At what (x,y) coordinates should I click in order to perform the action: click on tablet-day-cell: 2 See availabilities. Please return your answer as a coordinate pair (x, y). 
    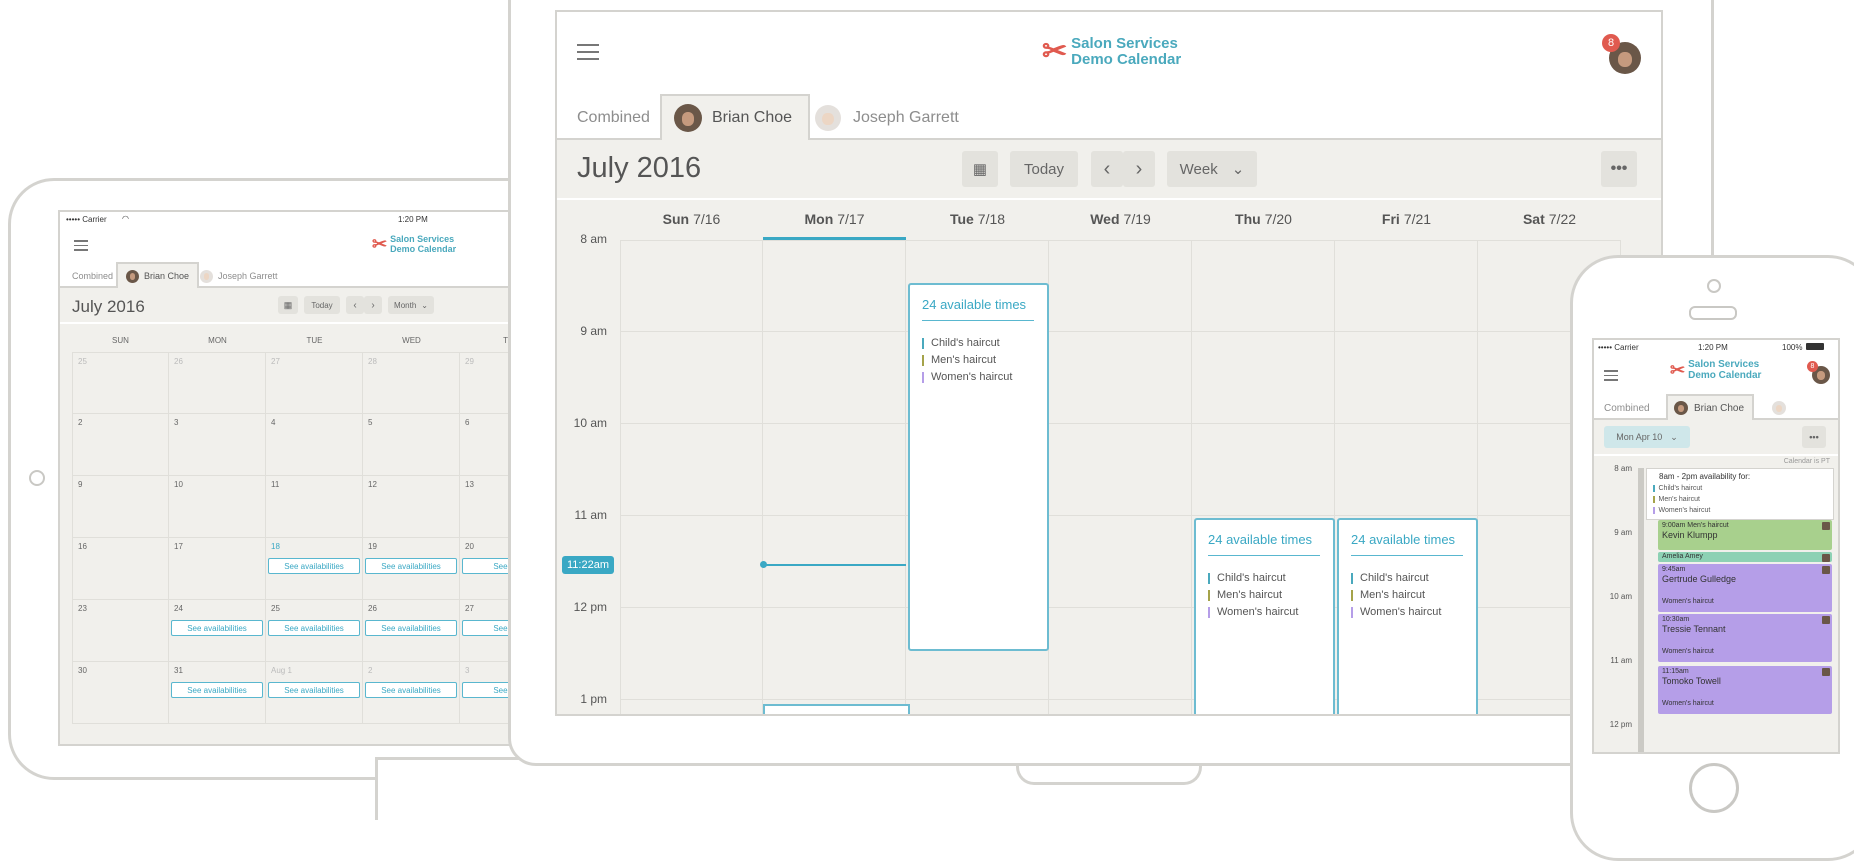
    Looking at the image, I should click on (411, 693).